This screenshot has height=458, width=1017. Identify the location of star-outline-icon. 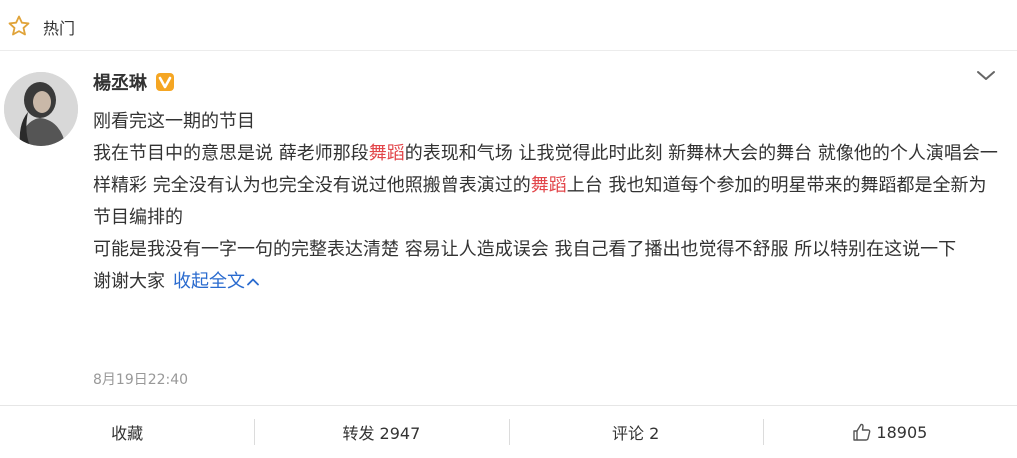
(19, 26).